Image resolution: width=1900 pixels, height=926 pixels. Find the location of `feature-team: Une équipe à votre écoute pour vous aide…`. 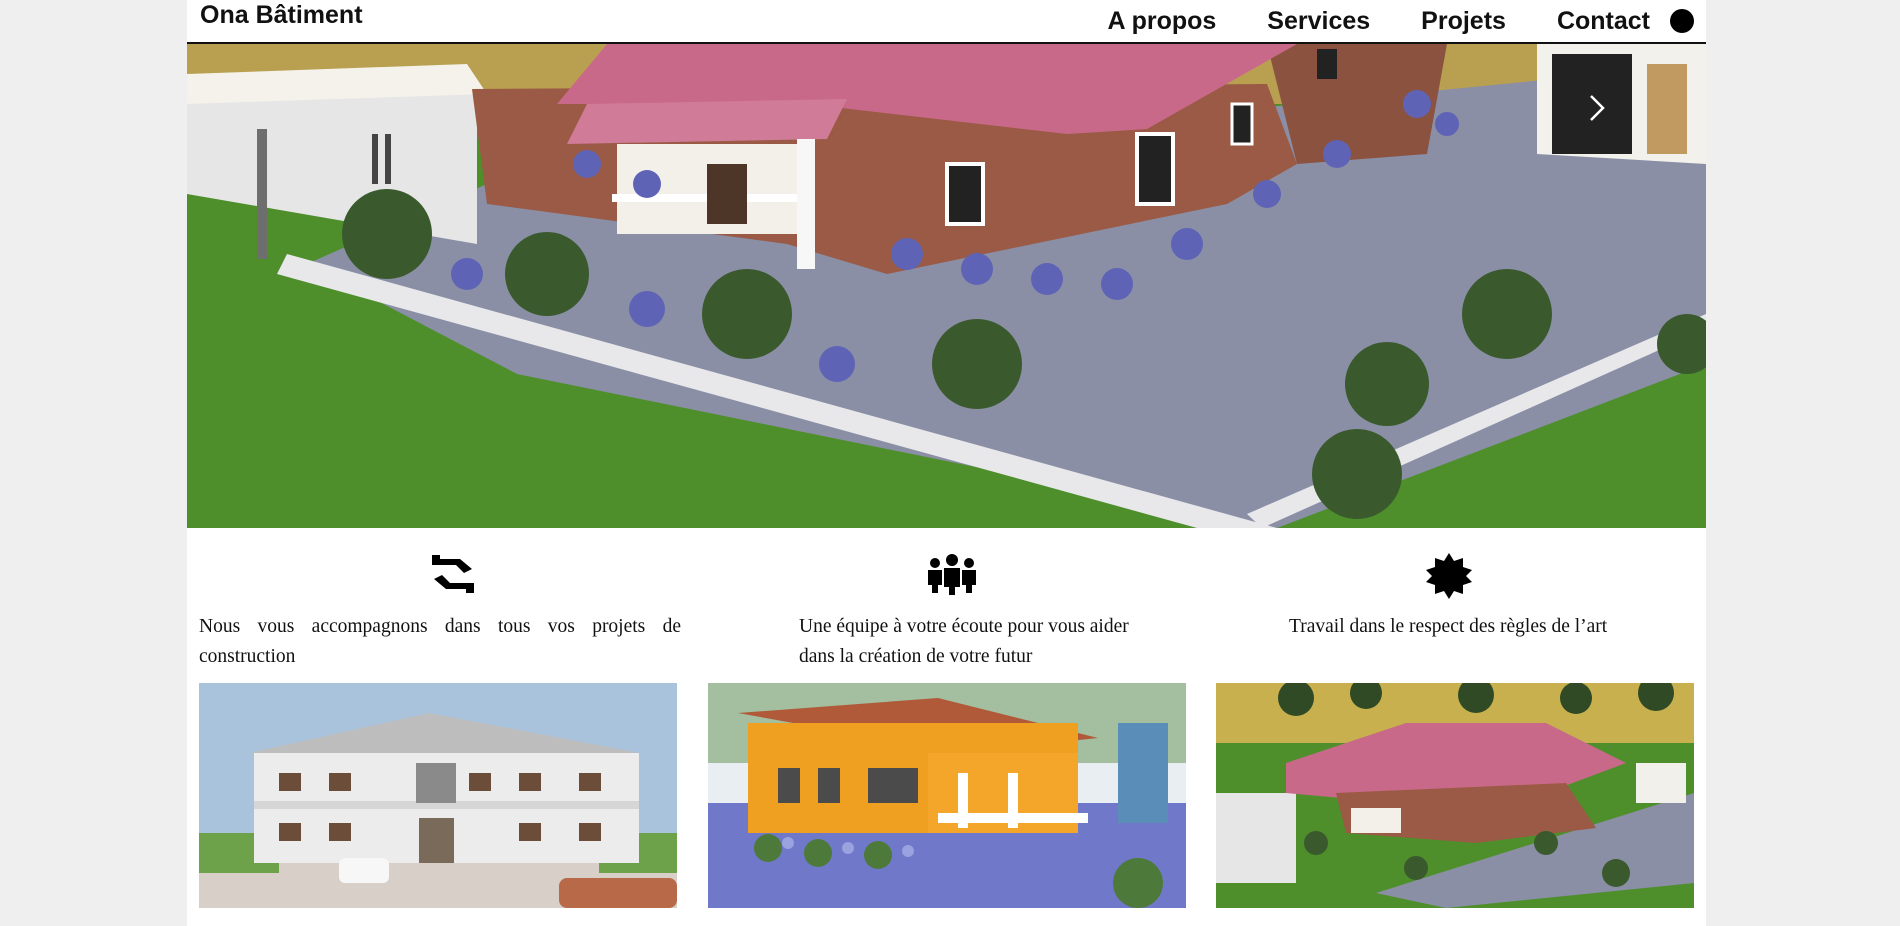

feature-team: Une équipe à votre écoute pour vous aide… is located at coordinates (964, 613).